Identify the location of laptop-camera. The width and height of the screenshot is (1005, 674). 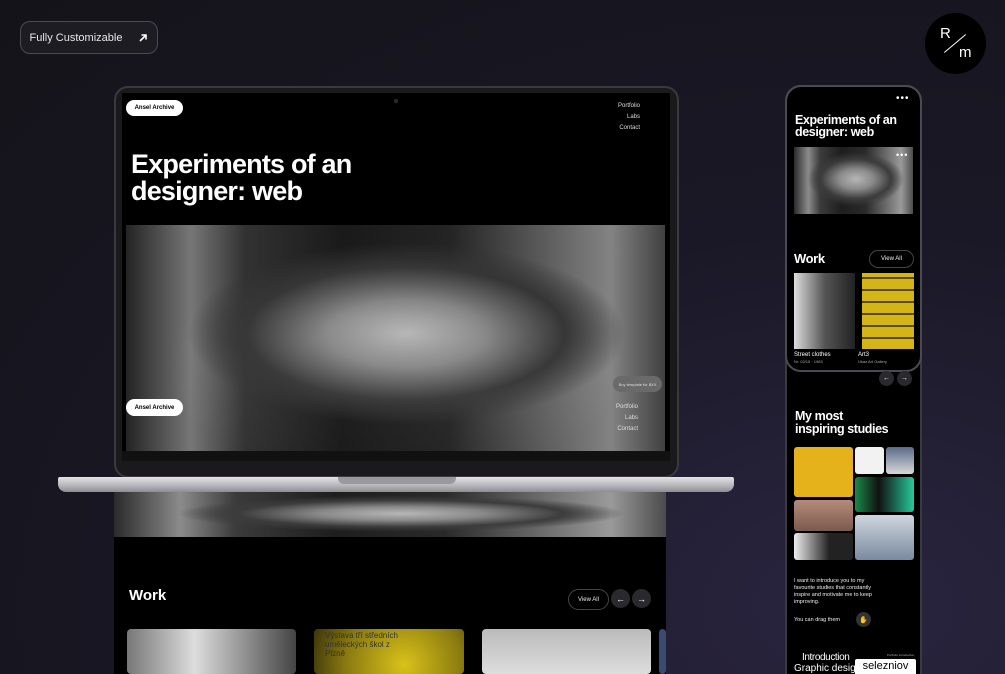
(396, 101).